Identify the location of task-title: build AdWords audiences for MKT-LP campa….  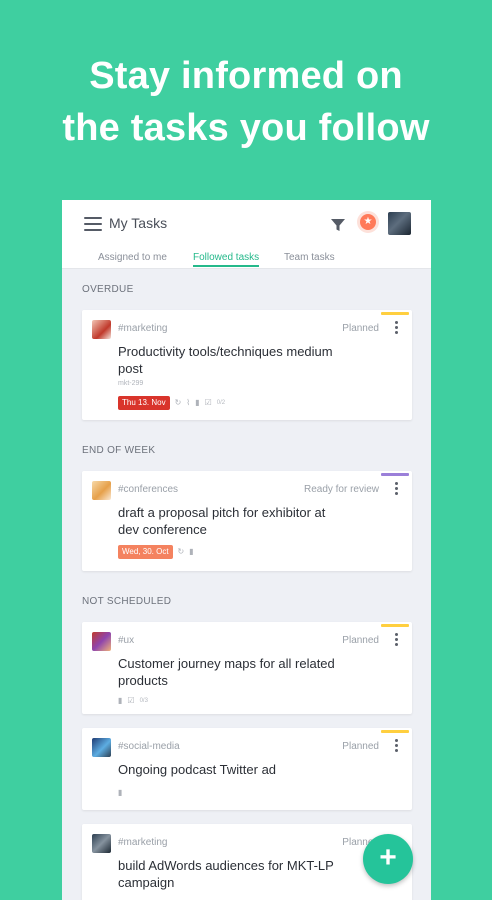
(226, 874).